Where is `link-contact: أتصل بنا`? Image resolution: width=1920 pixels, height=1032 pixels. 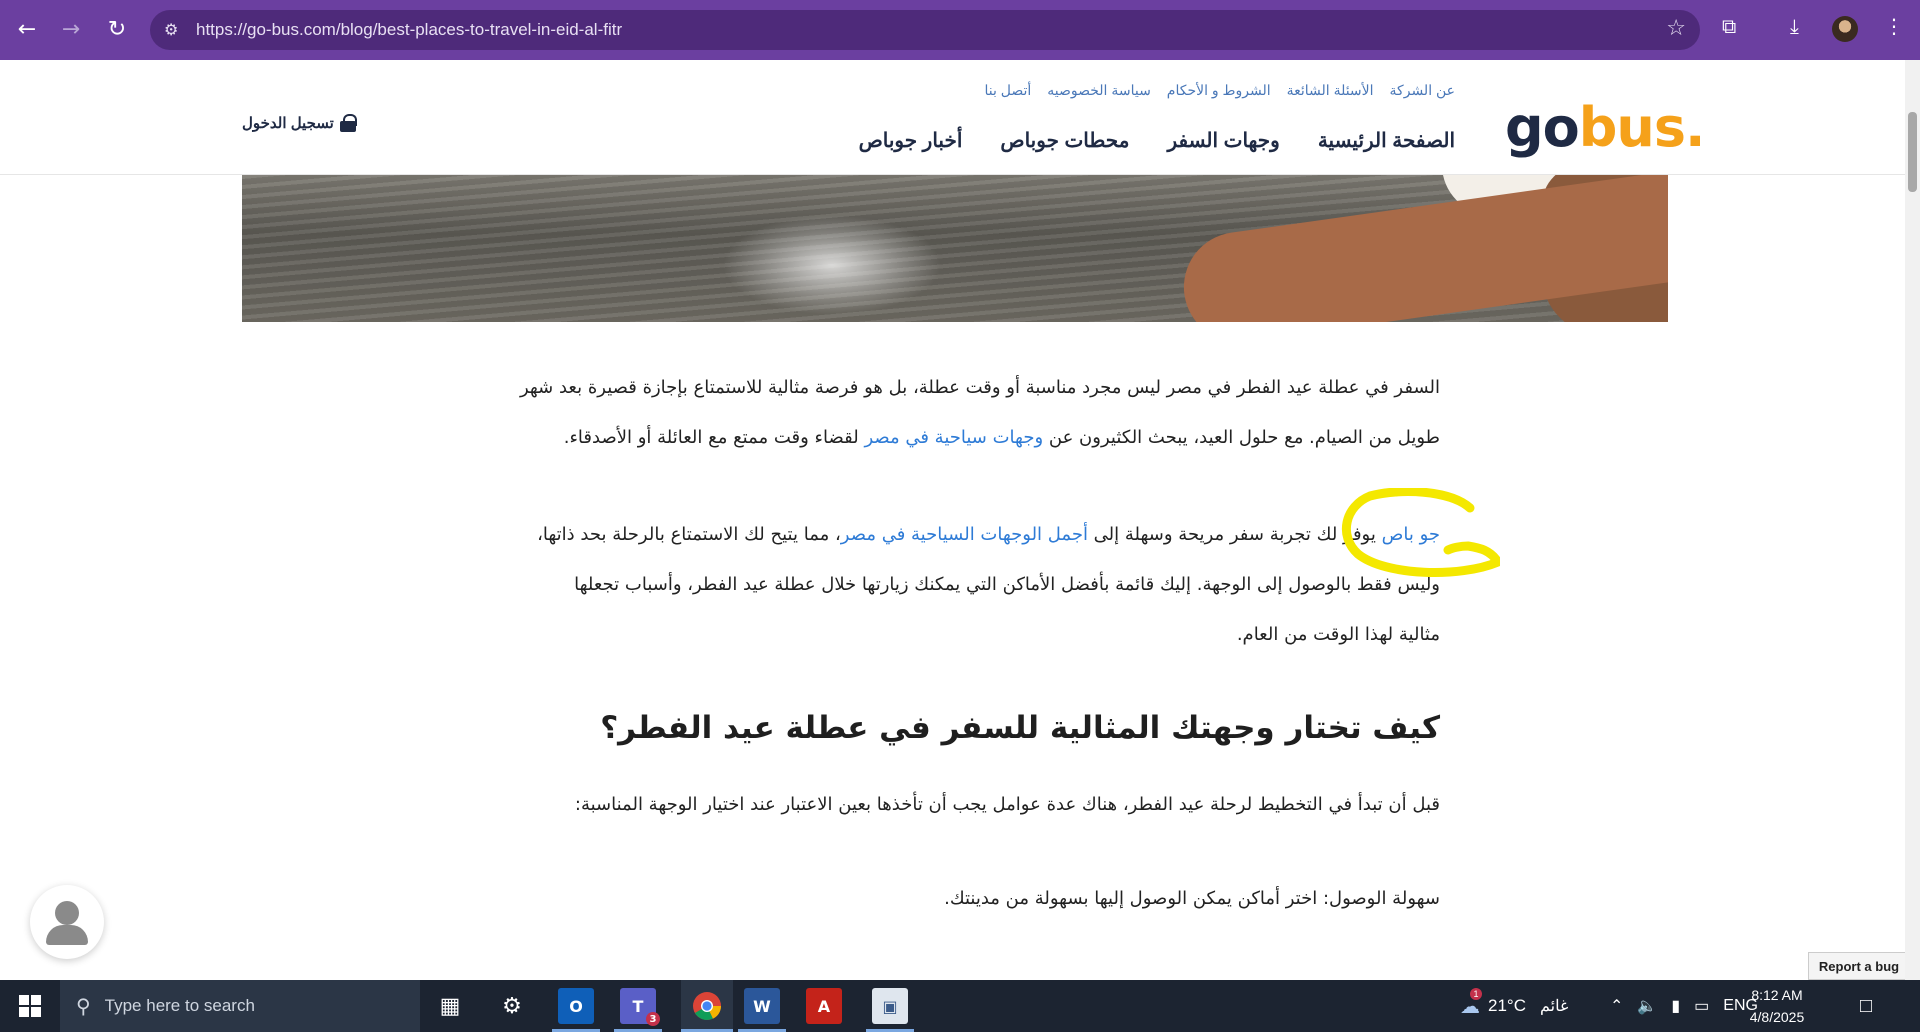
link-contact: أتصل بنا is located at coordinates (1007, 90).